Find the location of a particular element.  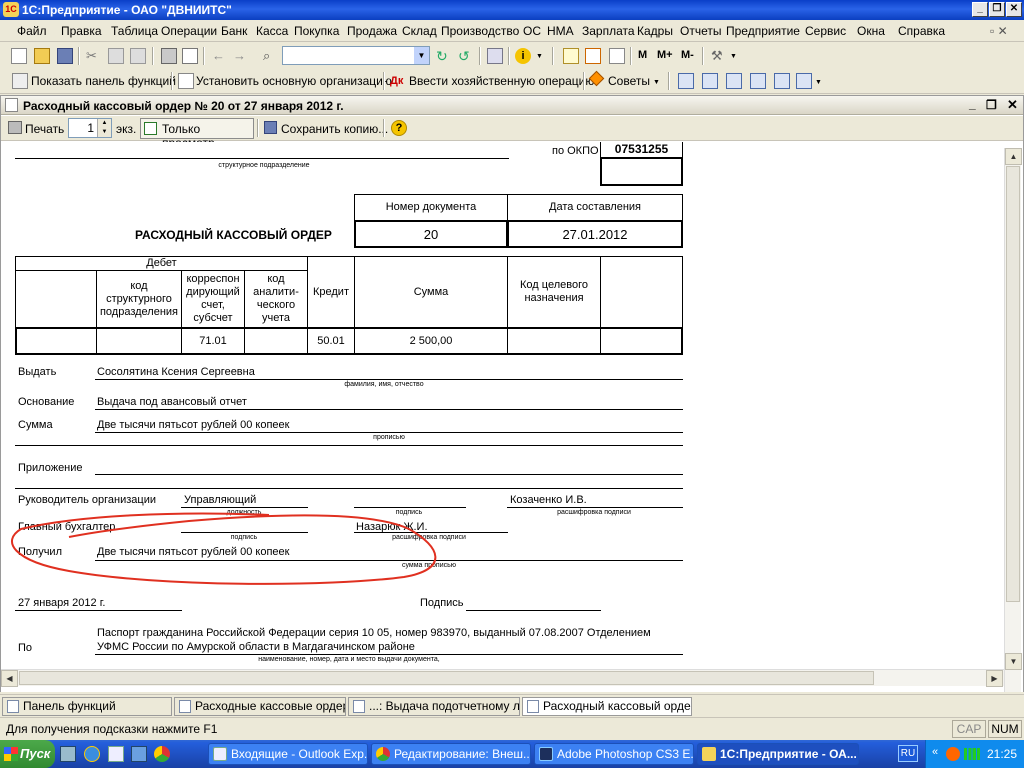

menu-cash: Касса is located at coordinates (272, 31).